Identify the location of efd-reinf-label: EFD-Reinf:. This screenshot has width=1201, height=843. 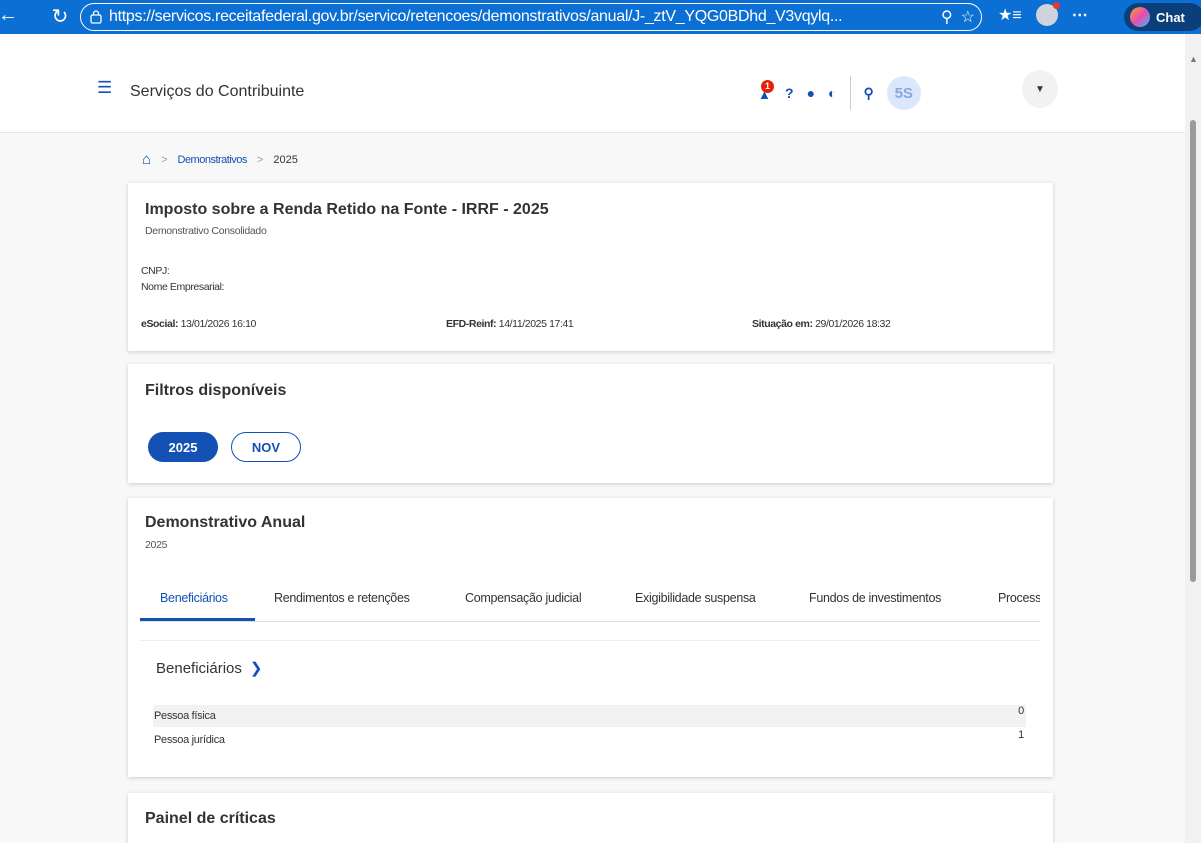
(471, 324).